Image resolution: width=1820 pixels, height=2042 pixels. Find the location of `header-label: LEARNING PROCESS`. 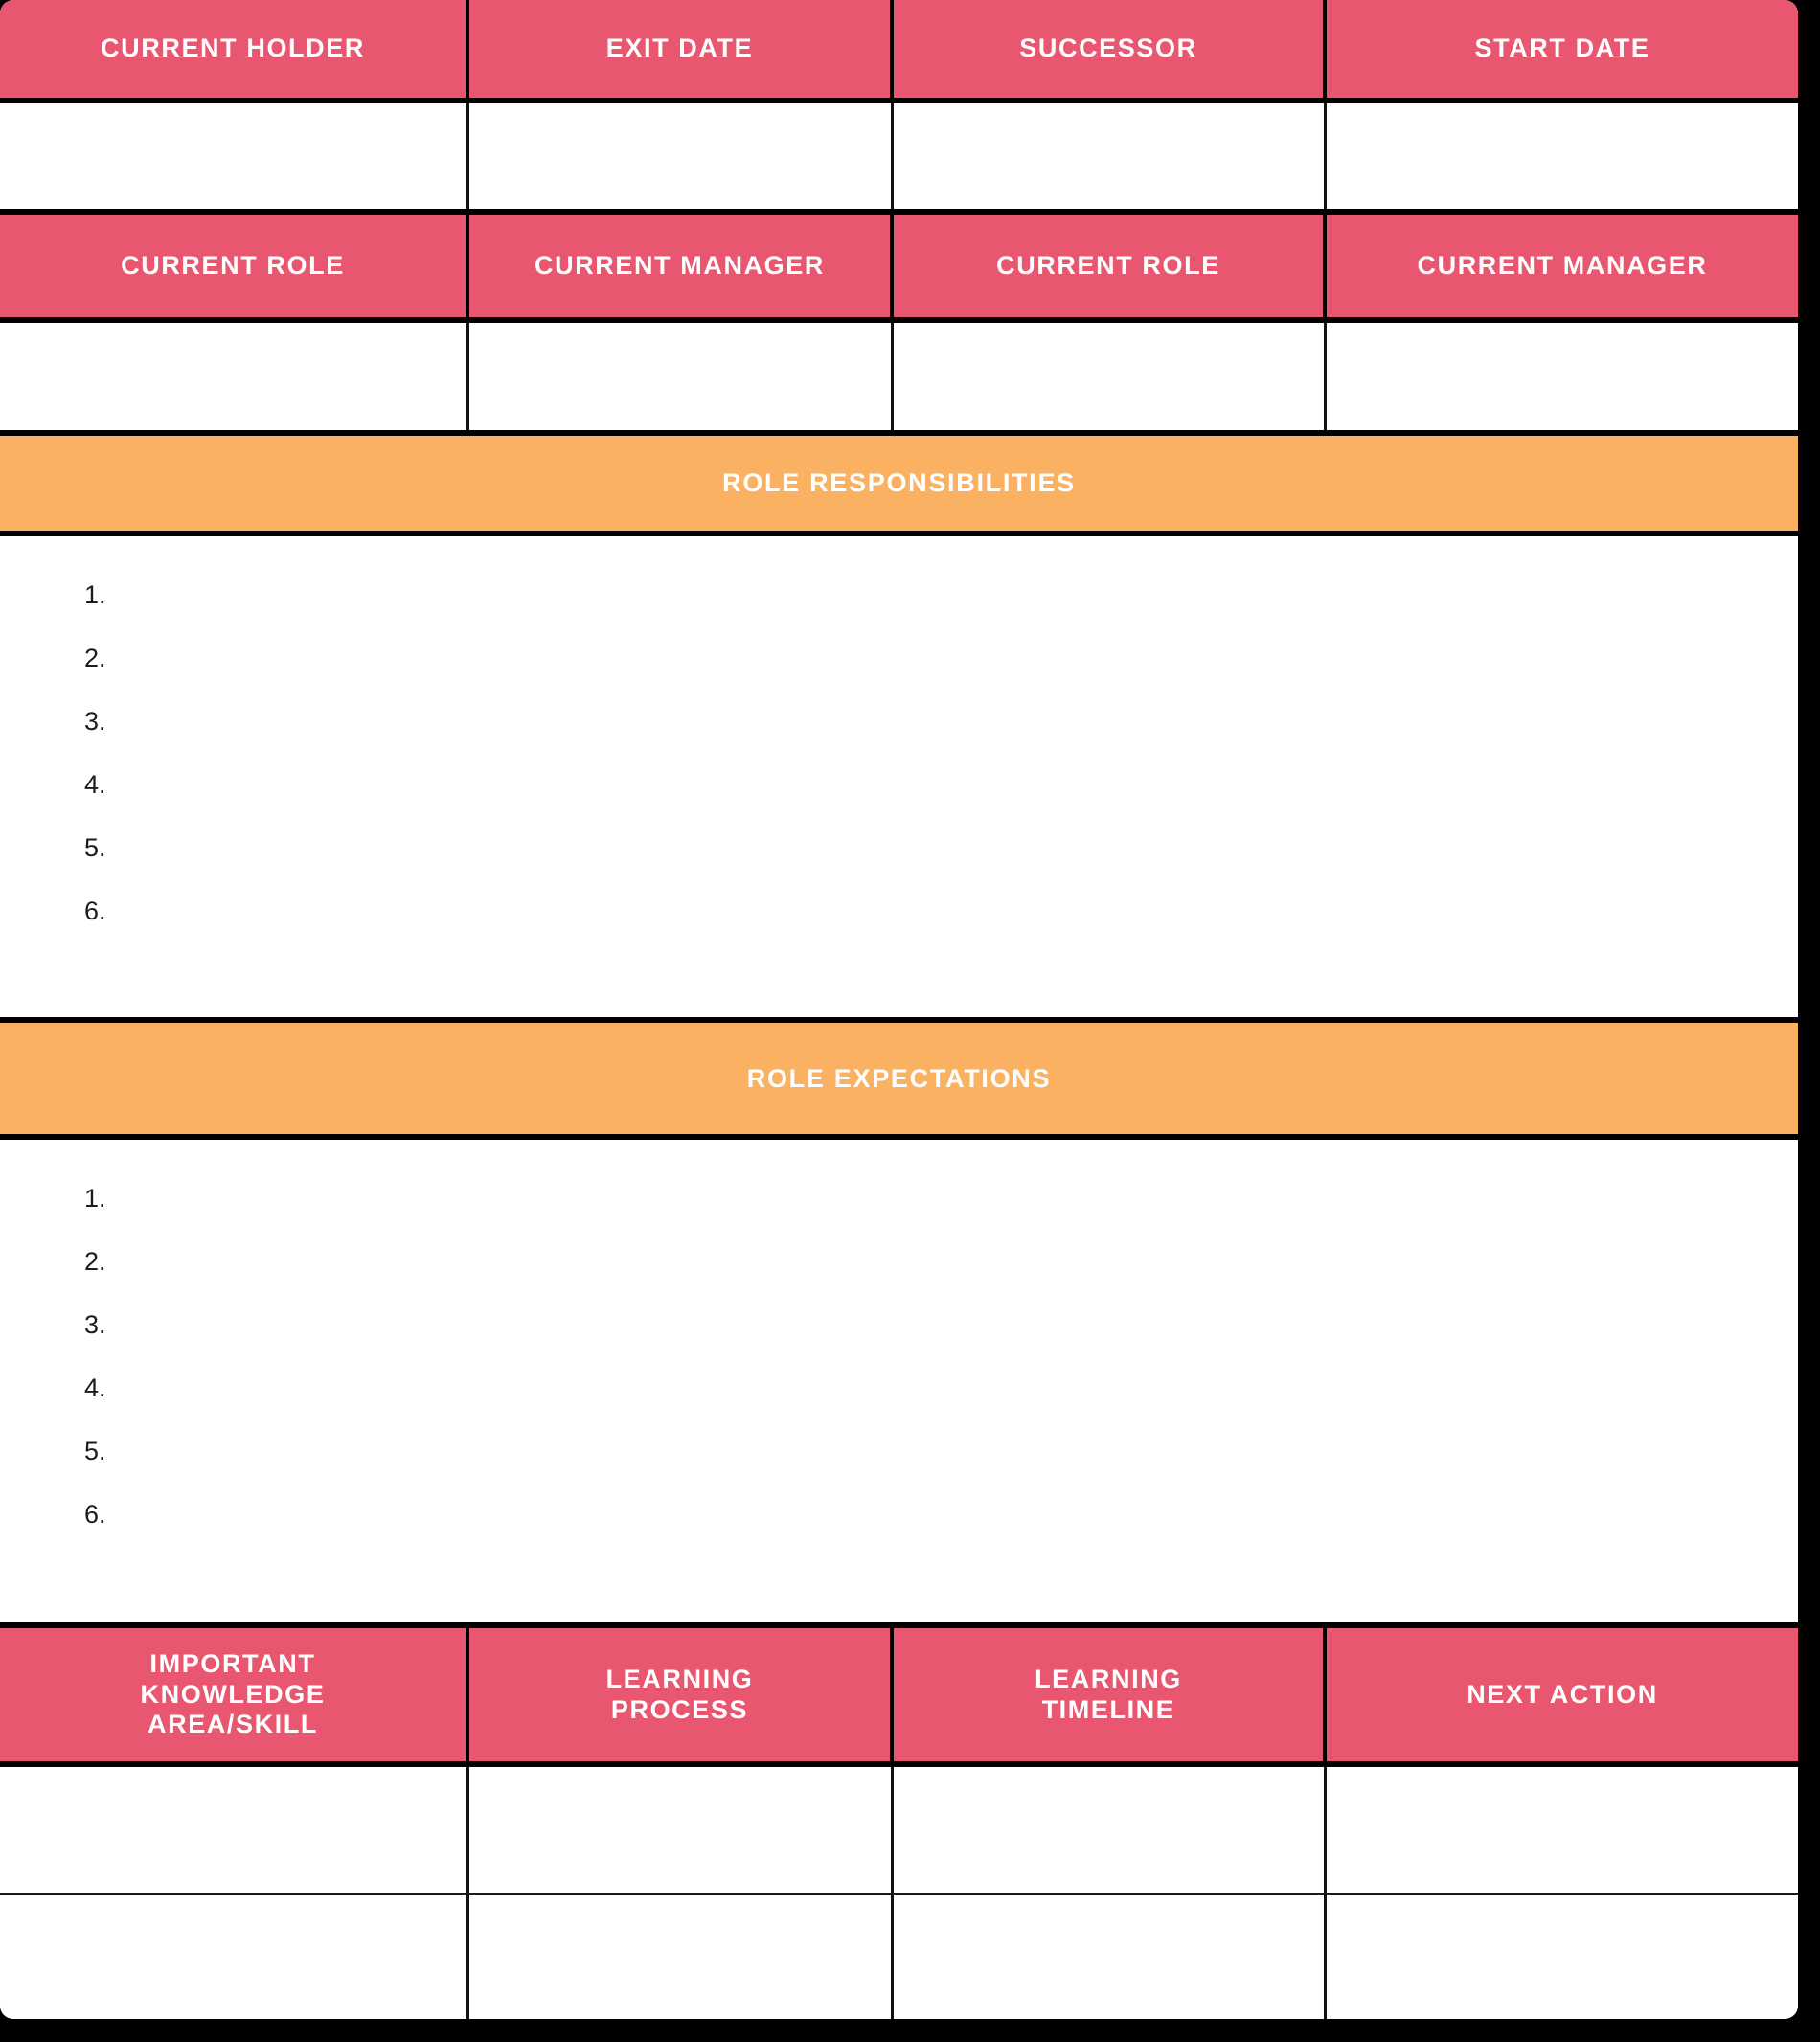

header-label: LEARNING PROCESS is located at coordinates (680, 1694).